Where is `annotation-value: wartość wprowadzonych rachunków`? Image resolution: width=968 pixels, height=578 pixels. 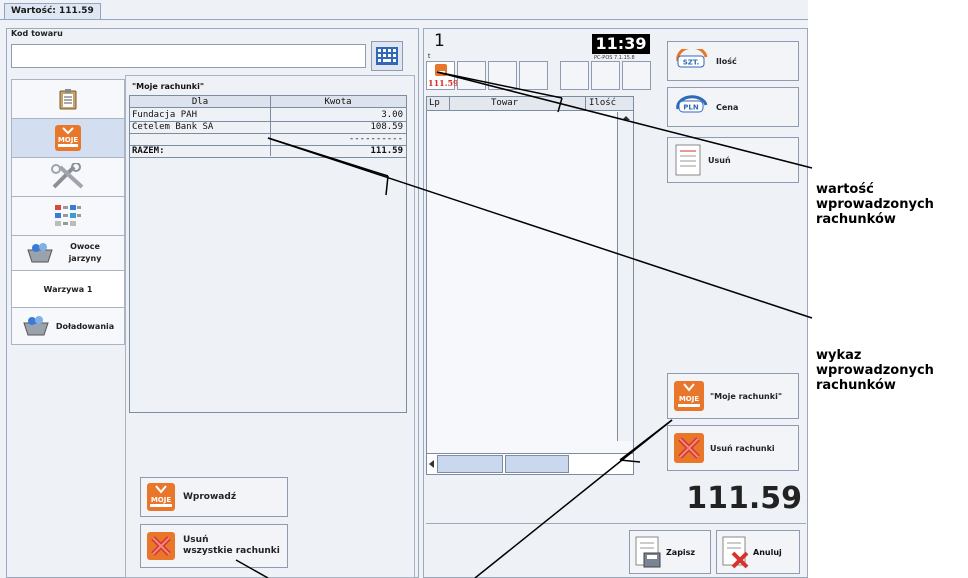
annotation-value: wartość wprowadzonych rachunków is located at coordinates (875, 204).